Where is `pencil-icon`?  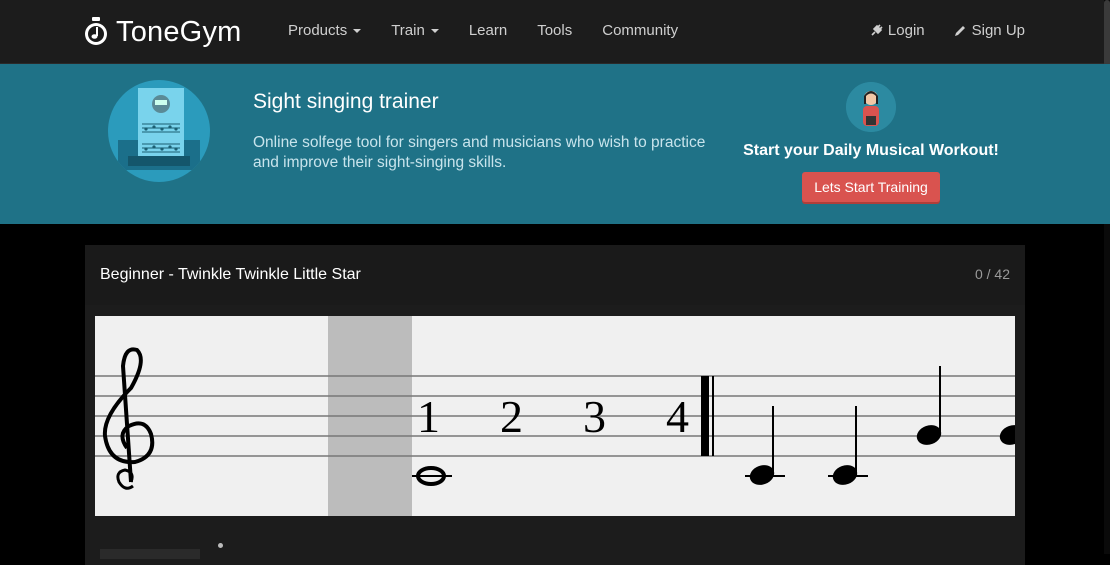 pencil-icon is located at coordinates (959, 30).